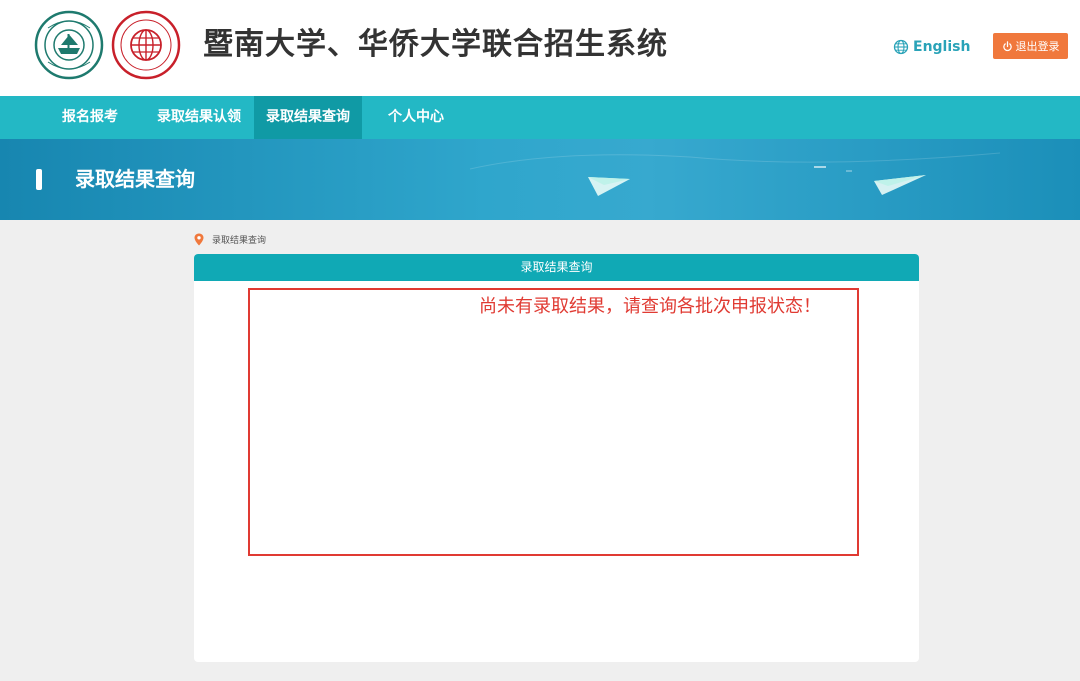  I want to click on hqu-logo, so click(146, 45).